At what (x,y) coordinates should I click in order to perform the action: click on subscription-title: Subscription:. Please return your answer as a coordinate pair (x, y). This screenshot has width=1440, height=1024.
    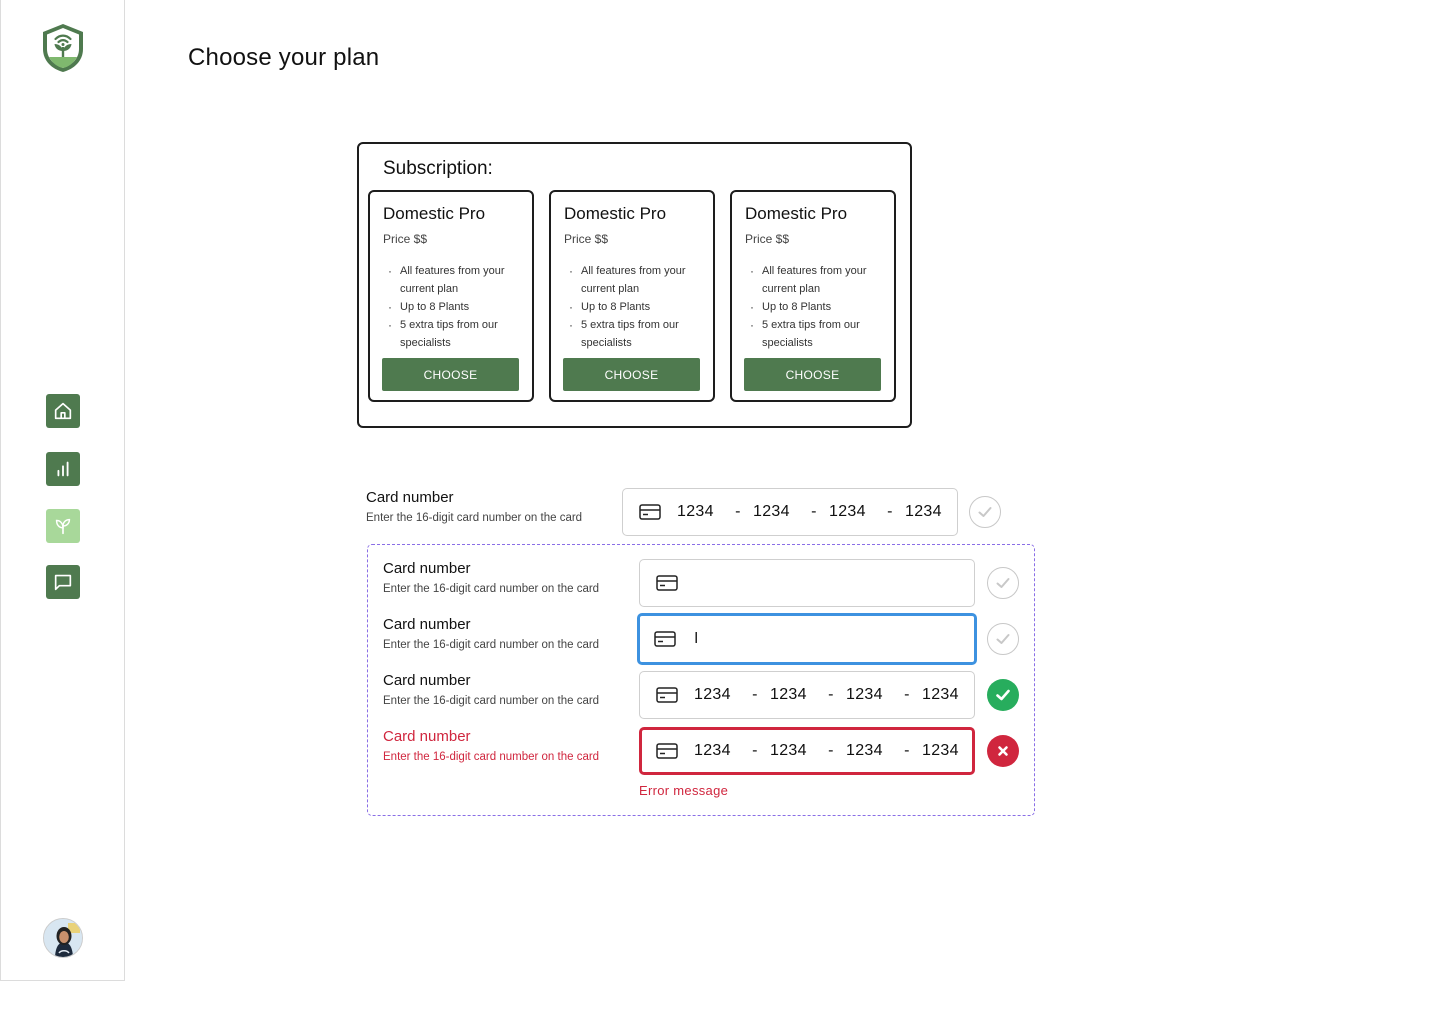
    Looking at the image, I should click on (438, 168).